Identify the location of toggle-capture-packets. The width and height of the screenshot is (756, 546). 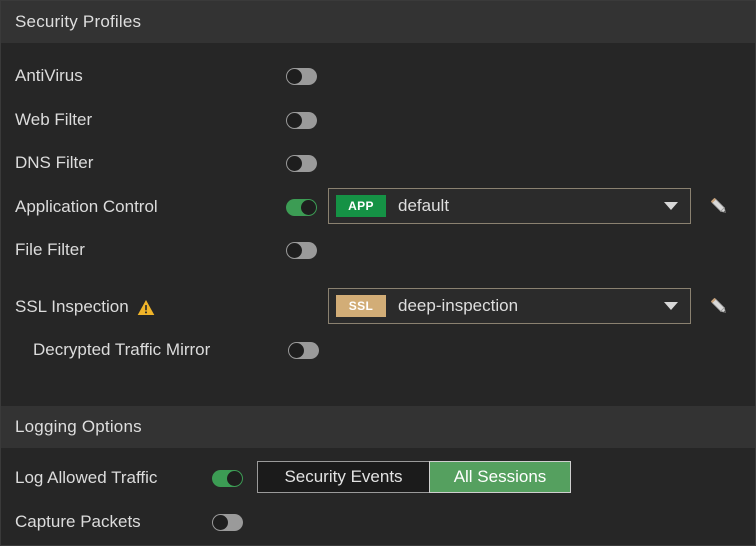
(227, 522).